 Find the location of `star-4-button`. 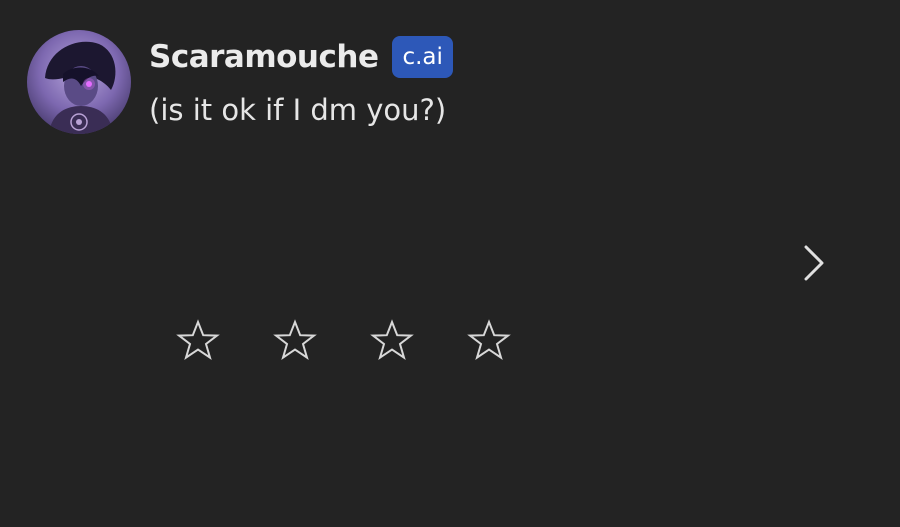

star-4-button is located at coordinates (489, 341).